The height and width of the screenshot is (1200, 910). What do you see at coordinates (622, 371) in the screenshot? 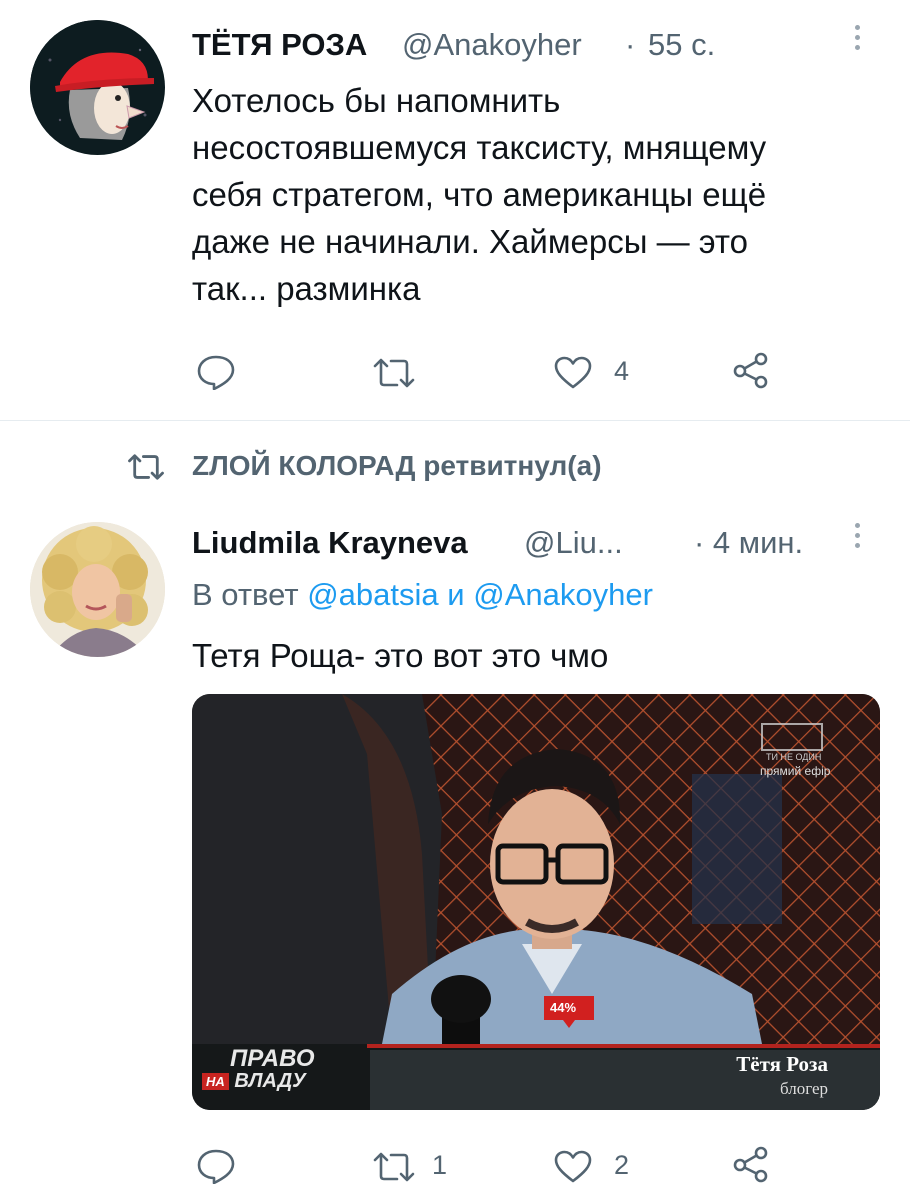
I see `like-count: 4` at bounding box center [622, 371].